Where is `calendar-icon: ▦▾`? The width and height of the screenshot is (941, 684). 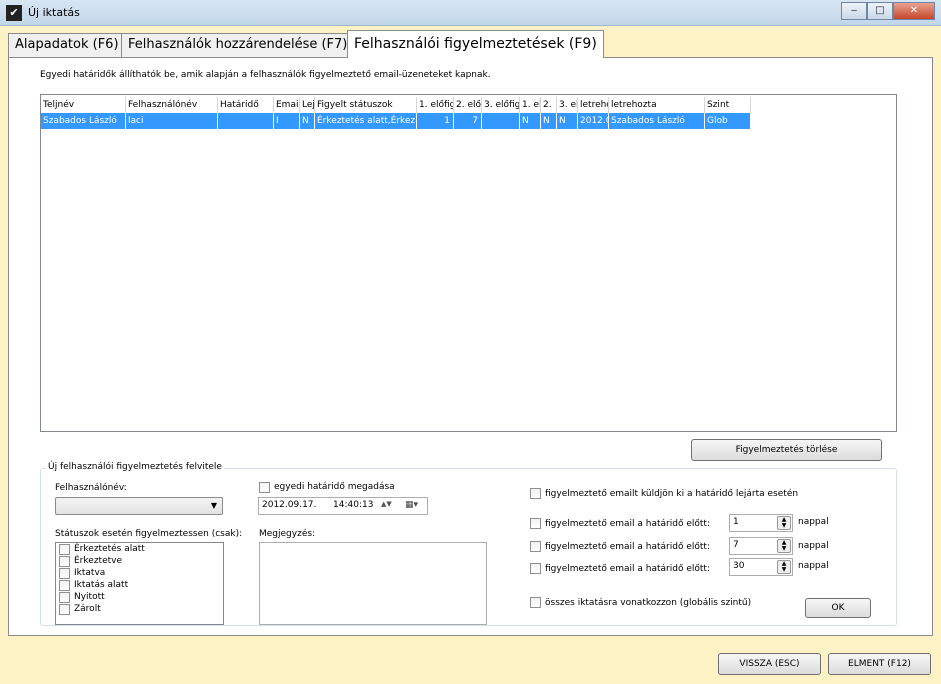 calendar-icon: ▦▾ is located at coordinates (411, 505).